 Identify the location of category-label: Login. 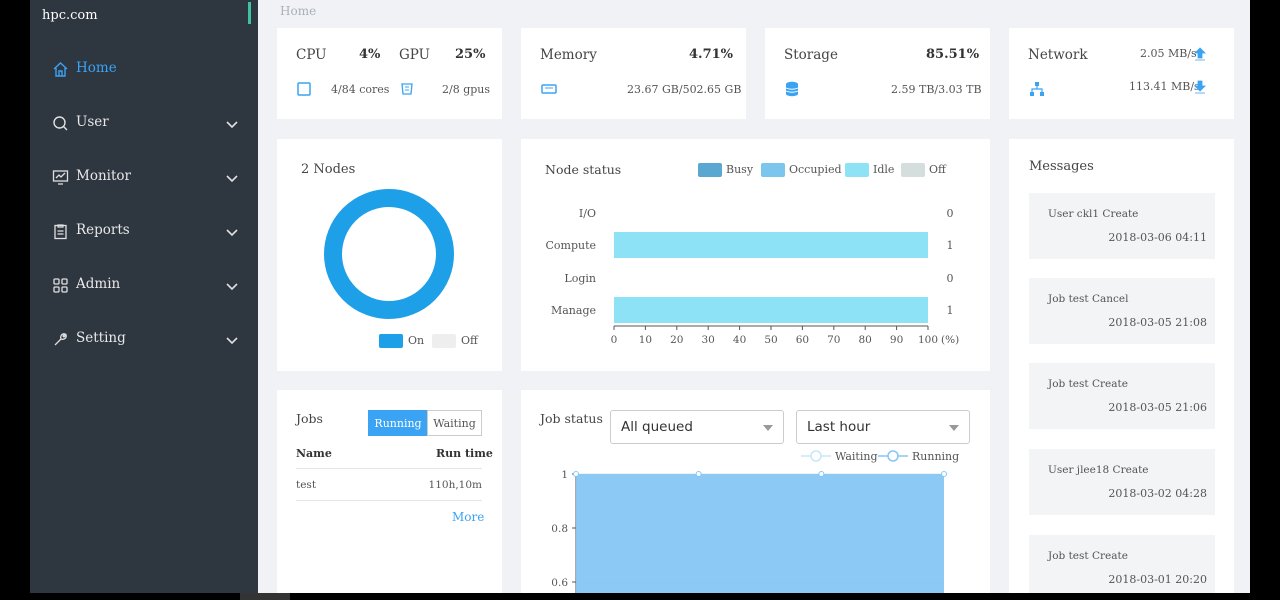
(580, 278).